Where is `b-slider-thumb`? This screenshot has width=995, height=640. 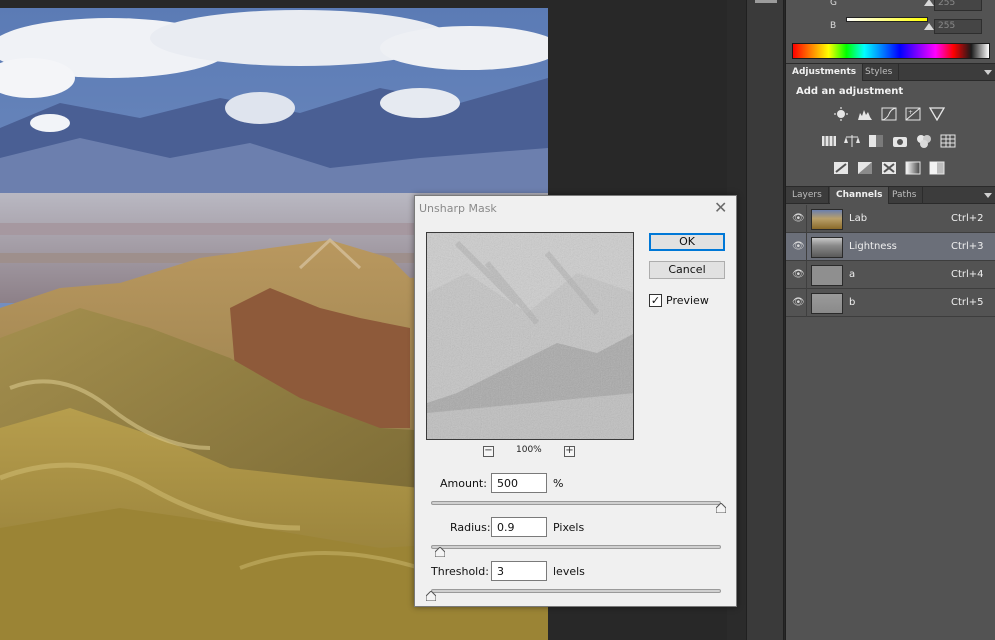 b-slider-thumb is located at coordinates (929, 26).